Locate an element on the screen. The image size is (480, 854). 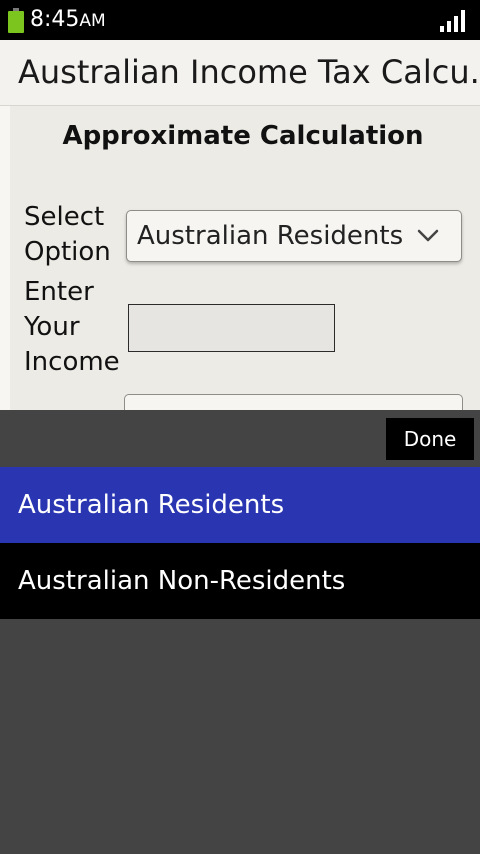
income-label-line3: Income is located at coordinates (72, 362).